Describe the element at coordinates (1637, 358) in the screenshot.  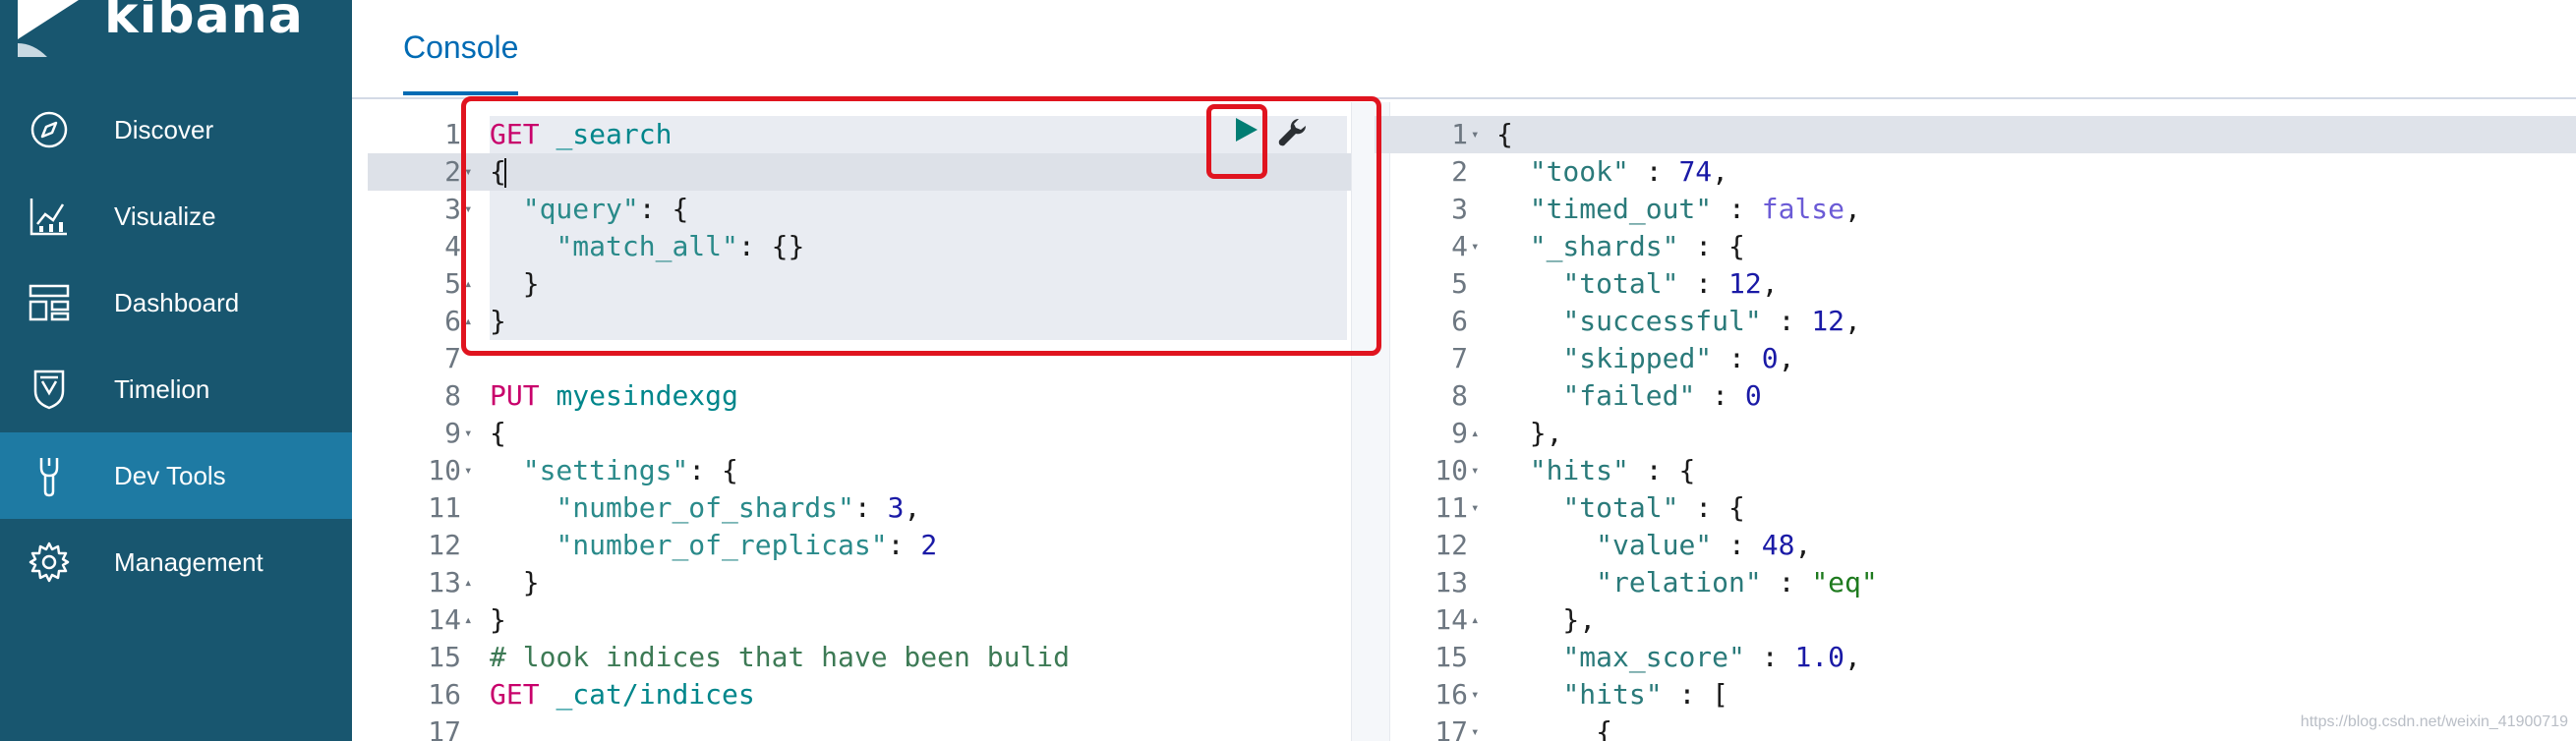
I see `code-token: "skipped"` at that location.